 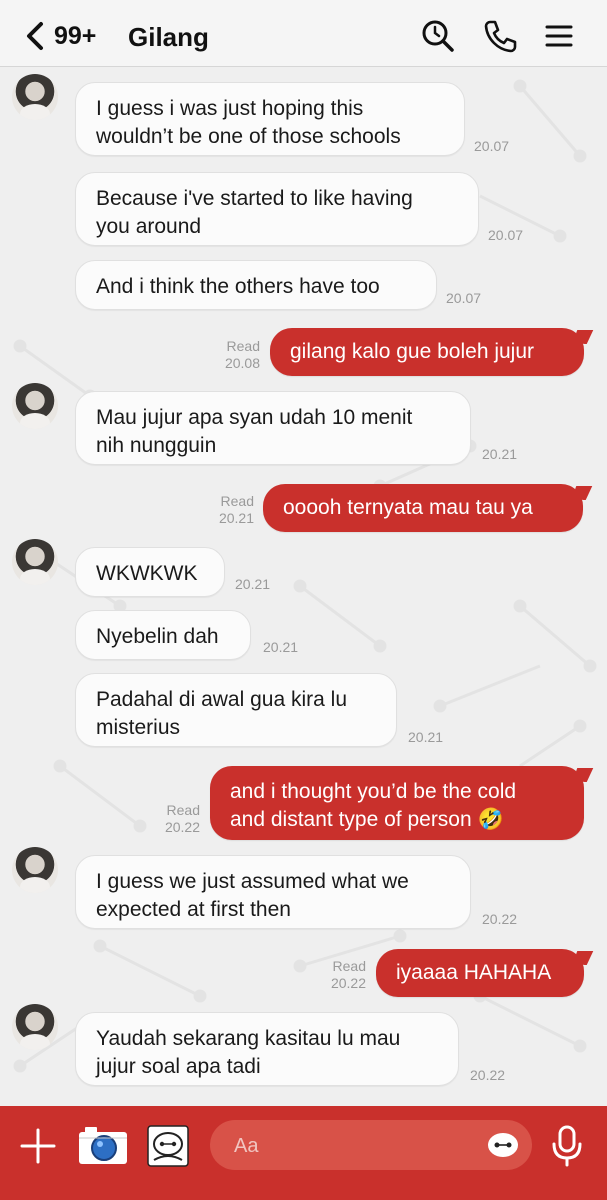 I want to click on plus-icon, so click(x=38, y=1146).